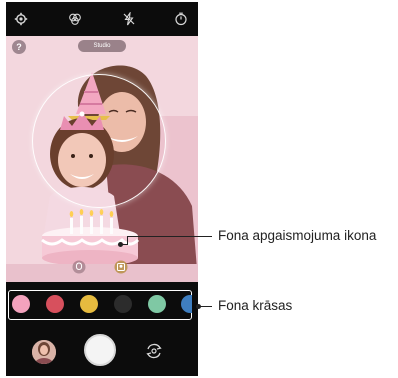 This screenshot has width=398, height=378. I want to click on color-swatch-blue, so click(186, 304).